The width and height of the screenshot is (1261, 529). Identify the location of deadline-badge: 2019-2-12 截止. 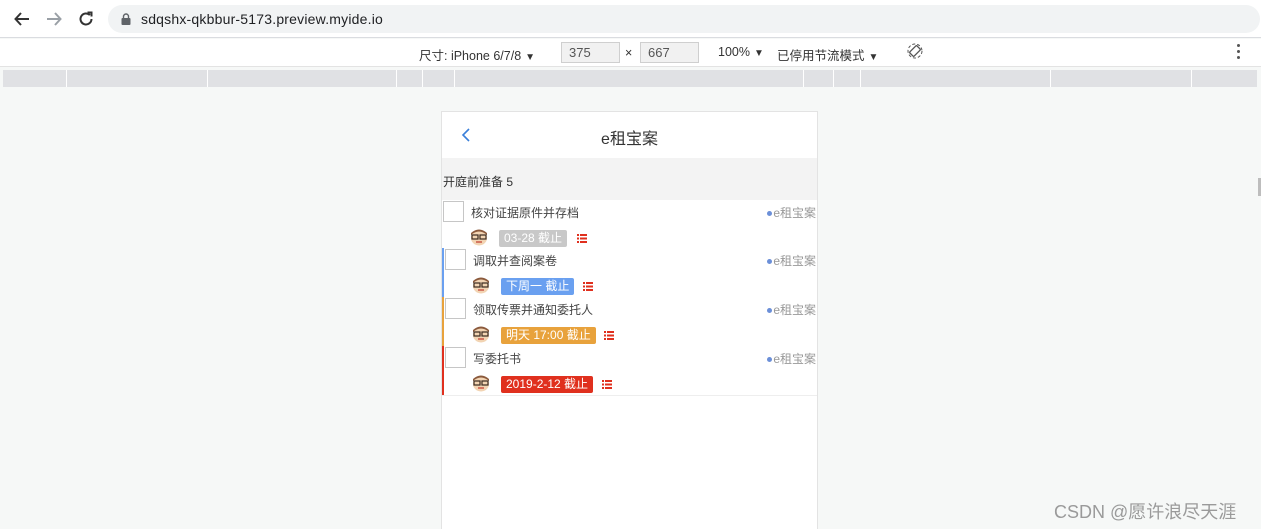
(547, 384).